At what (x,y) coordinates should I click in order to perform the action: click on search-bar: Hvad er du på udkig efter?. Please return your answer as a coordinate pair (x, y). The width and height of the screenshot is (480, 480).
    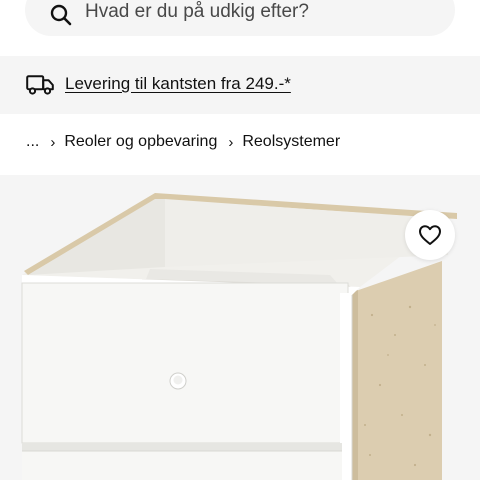
    Looking at the image, I should click on (240, 18).